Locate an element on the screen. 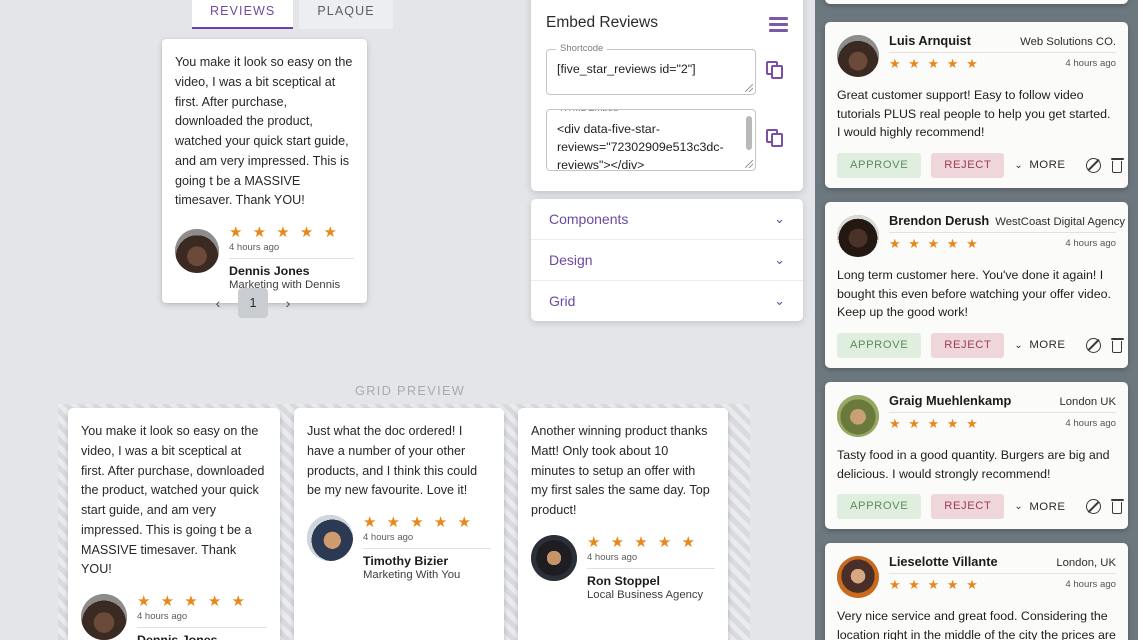 Image resolution: width=1138 pixels, height=640 pixels. reviewer-name: Luis Arnquist is located at coordinates (930, 40).